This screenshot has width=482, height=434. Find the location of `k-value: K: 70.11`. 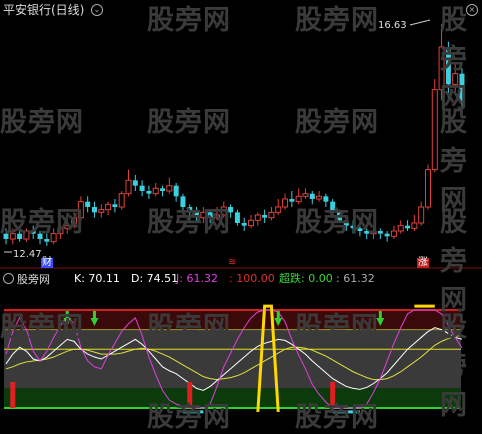

k-value: K: 70.11 is located at coordinates (97, 278).